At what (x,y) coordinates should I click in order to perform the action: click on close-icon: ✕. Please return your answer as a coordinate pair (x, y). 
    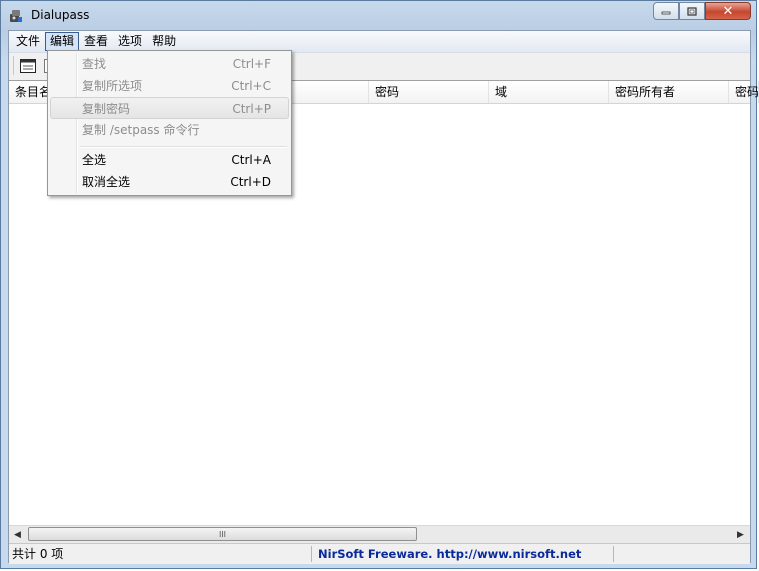
    Looking at the image, I should click on (728, 11).